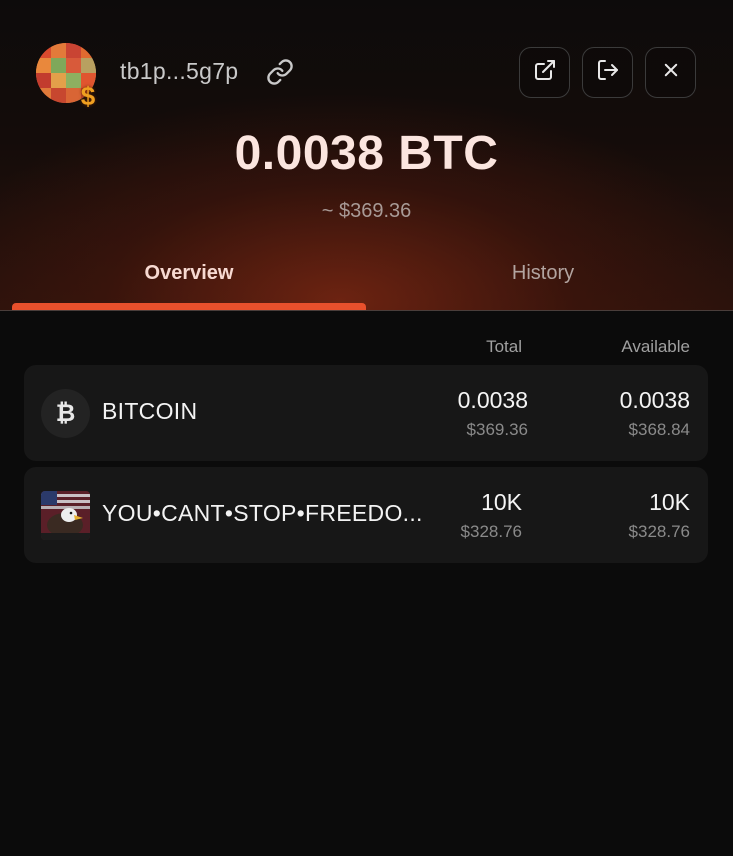 The image size is (733, 856). I want to click on asset-row-bitcoin: ₿ BITCOIN 0.0038 $369.36 0.0038 $368.84, so click(366, 413).